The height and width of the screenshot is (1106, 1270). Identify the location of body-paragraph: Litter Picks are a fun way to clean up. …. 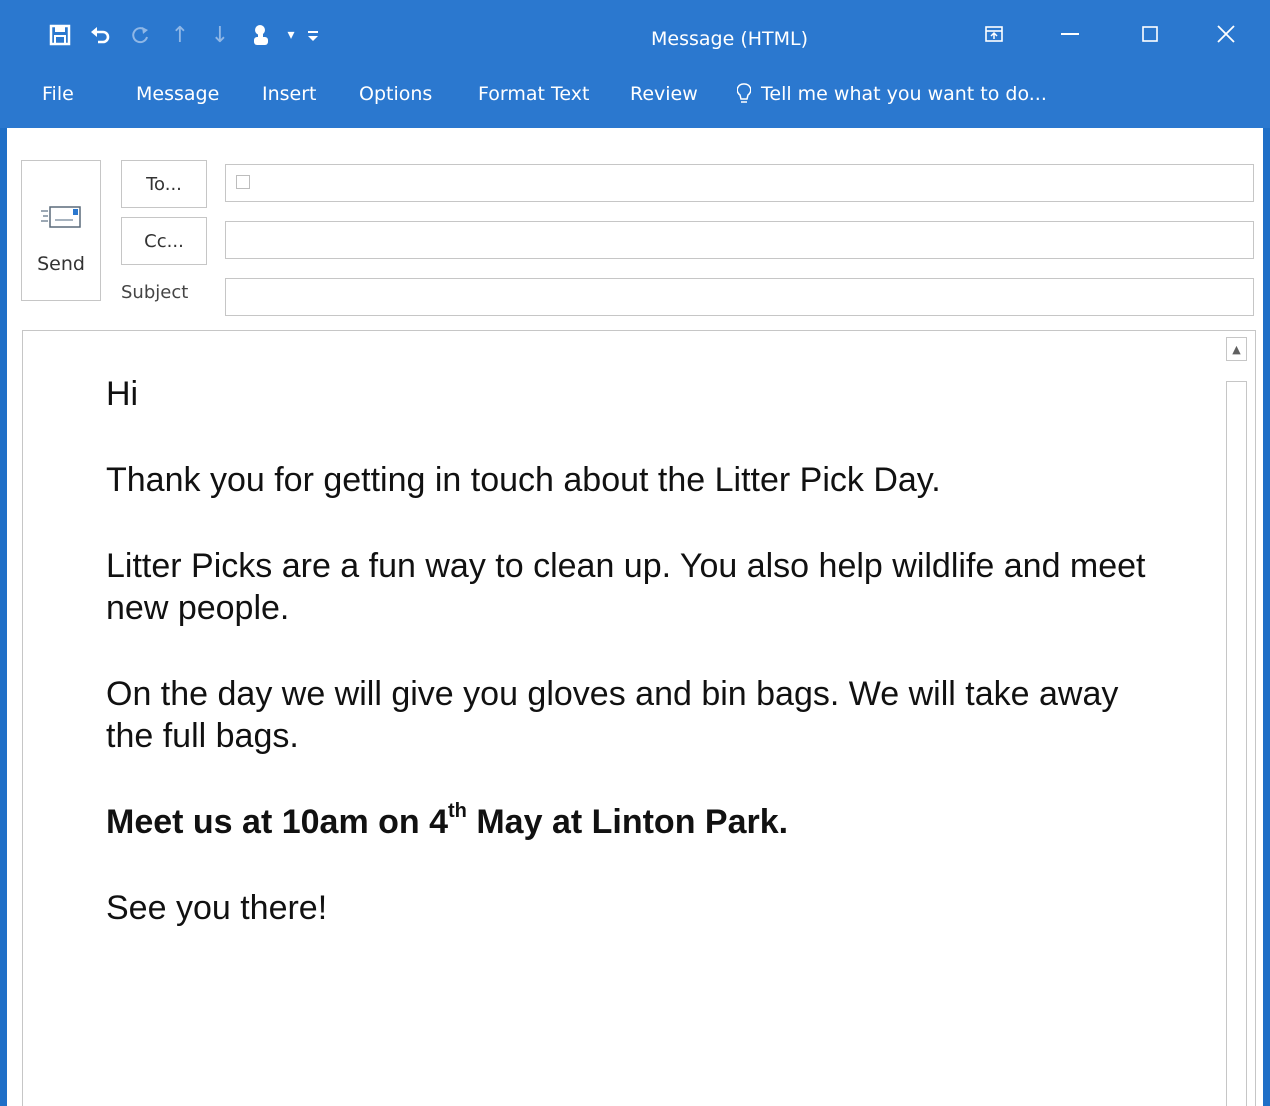
(626, 587).